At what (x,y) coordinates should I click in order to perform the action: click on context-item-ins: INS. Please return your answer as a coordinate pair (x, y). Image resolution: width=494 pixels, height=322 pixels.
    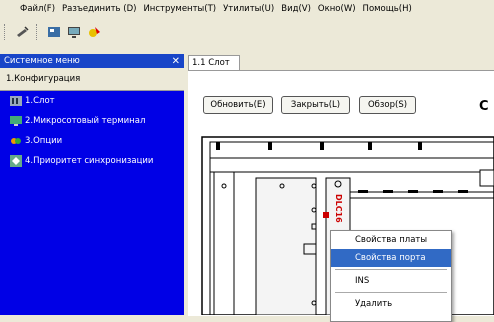
    Looking at the image, I should click on (391, 281).